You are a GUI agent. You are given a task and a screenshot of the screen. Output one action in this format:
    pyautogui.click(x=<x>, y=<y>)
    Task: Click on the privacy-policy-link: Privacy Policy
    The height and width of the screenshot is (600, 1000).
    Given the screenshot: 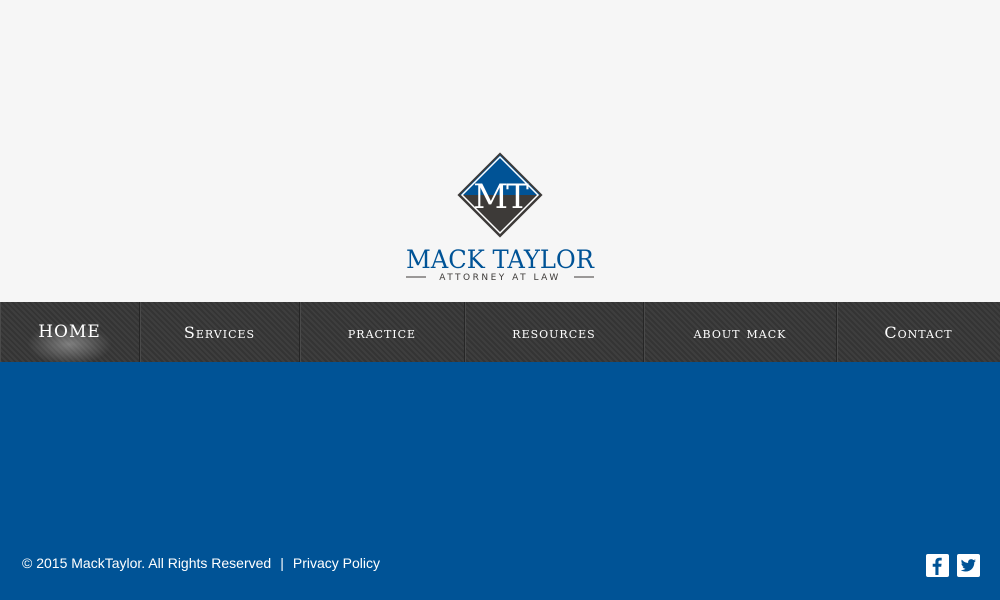 What is the action you would take?
    pyautogui.click(x=336, y=563)
    